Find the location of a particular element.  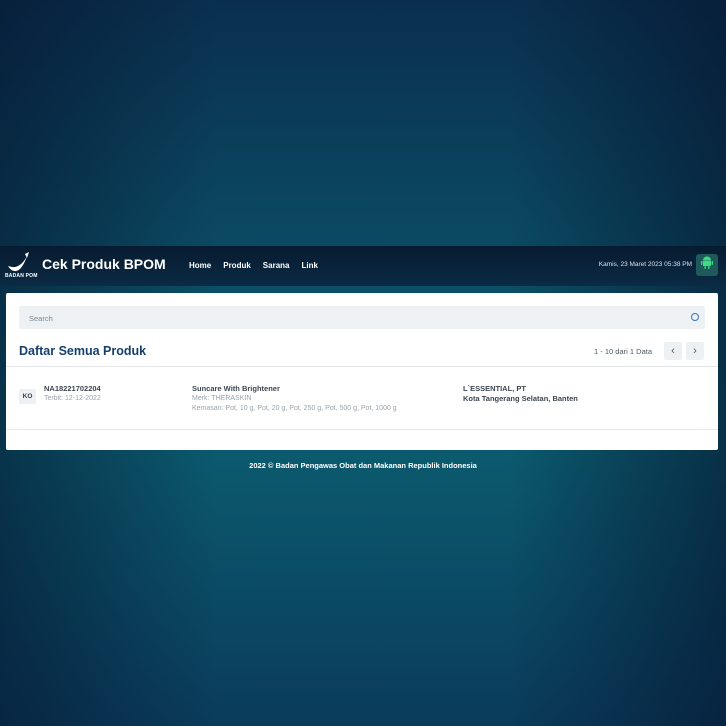

main-nav: Home Produk Sarana Link is located at coordinates (253, 265).